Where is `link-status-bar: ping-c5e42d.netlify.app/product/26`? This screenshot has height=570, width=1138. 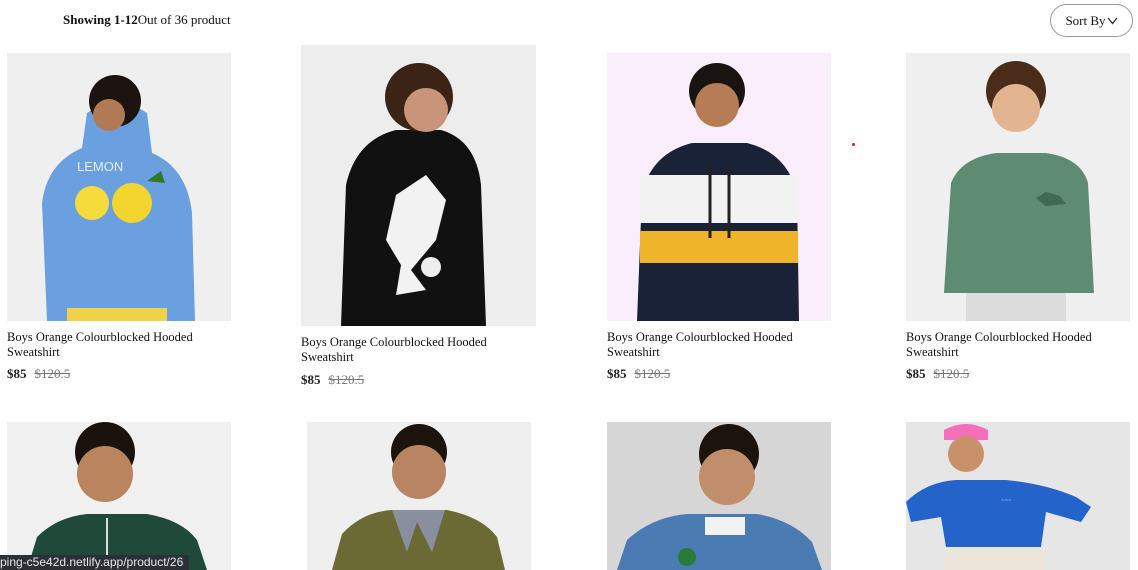 link-status-bar: ping-c5e42d.netlify.app/product/26 is located at coordinates (95, 562).